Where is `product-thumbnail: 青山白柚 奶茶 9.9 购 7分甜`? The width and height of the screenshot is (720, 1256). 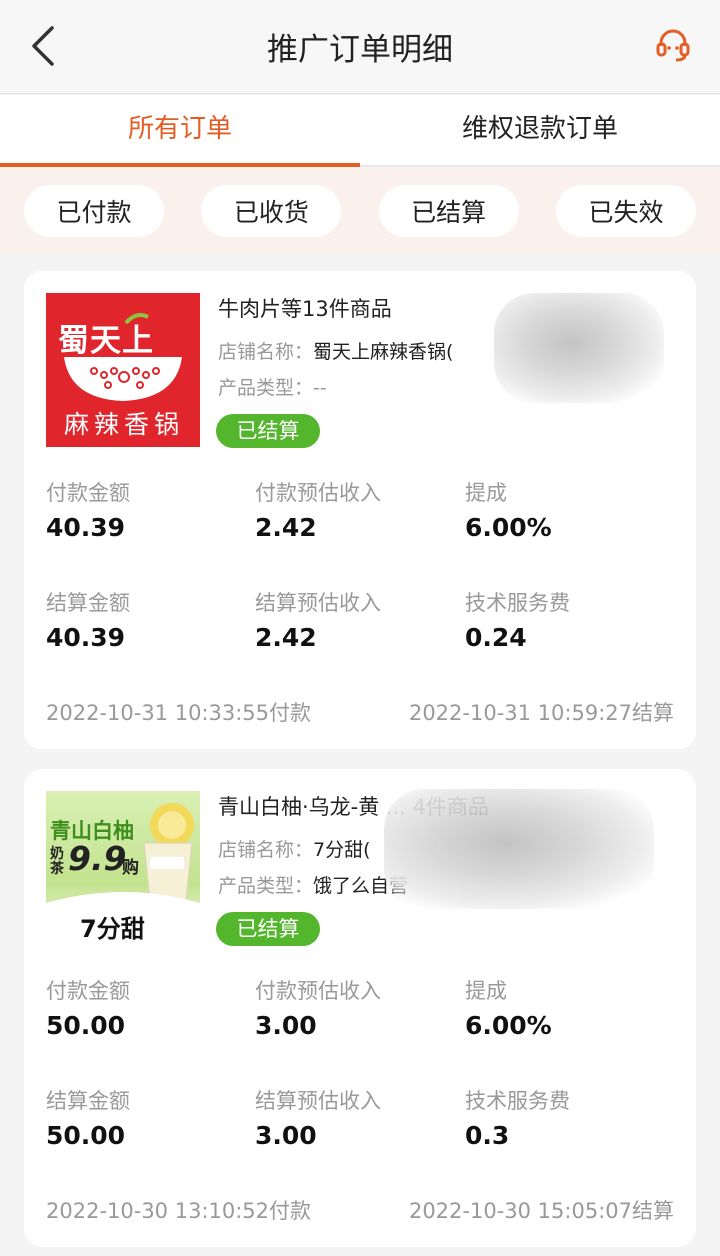 product-thumbnail: 青山白柚 奶茶 9.9 购 7分甜 is located at coordinates (123, 868).